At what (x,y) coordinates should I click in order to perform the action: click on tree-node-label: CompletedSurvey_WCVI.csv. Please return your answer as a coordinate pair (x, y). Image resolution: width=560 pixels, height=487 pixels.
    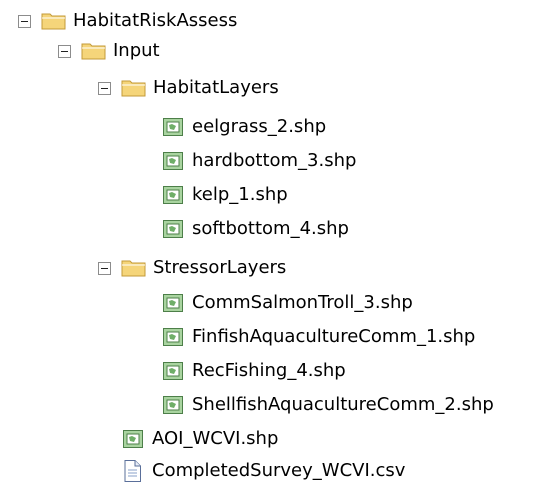
    Looking at the image, I should click on (279, 470).